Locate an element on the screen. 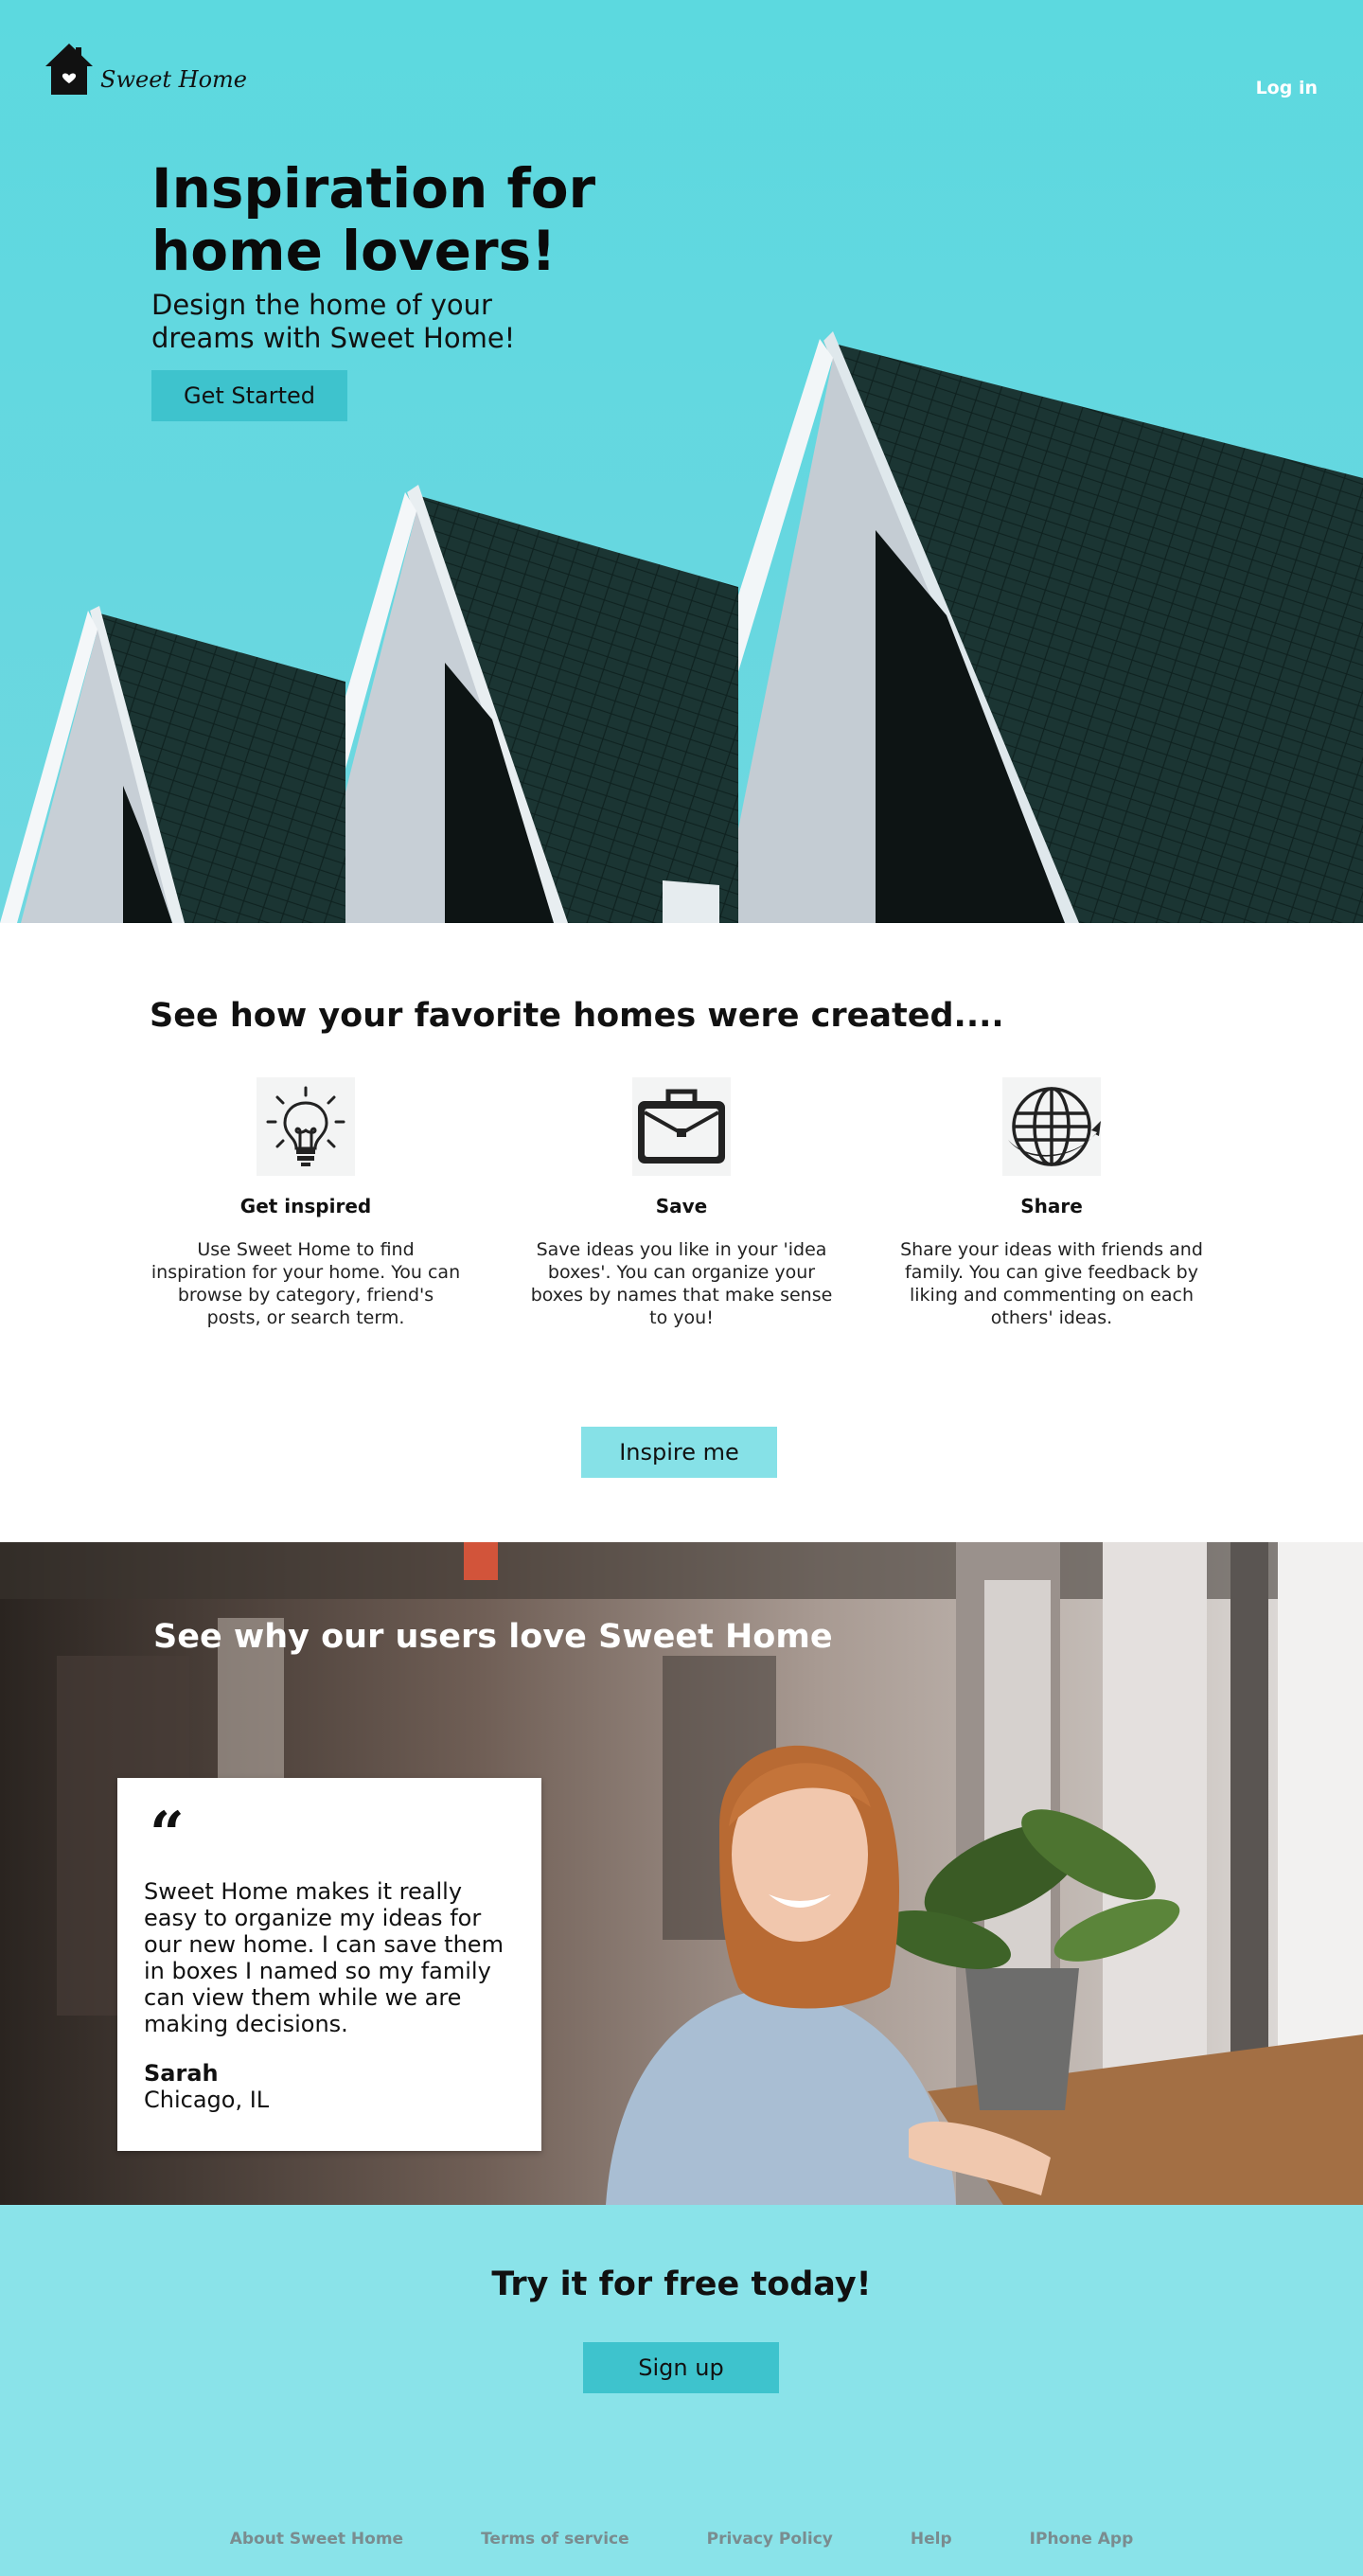 This screenshot has width=1363, height=2576. house-icon is located at coordinates (69, 69).